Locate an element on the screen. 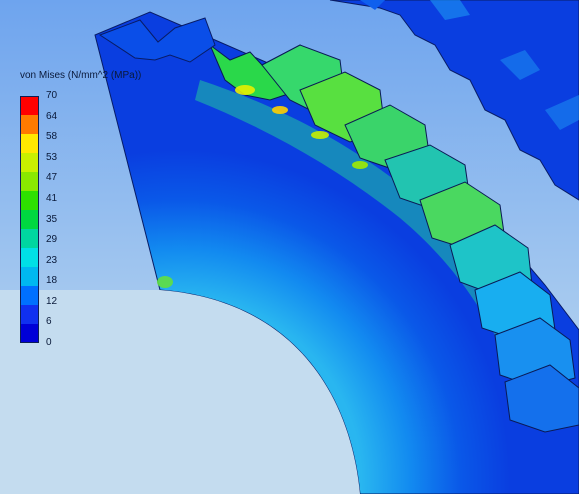 This screenshot has height=494, width=579. legend-tick-label: 41 is located at coordinates (52, 198).